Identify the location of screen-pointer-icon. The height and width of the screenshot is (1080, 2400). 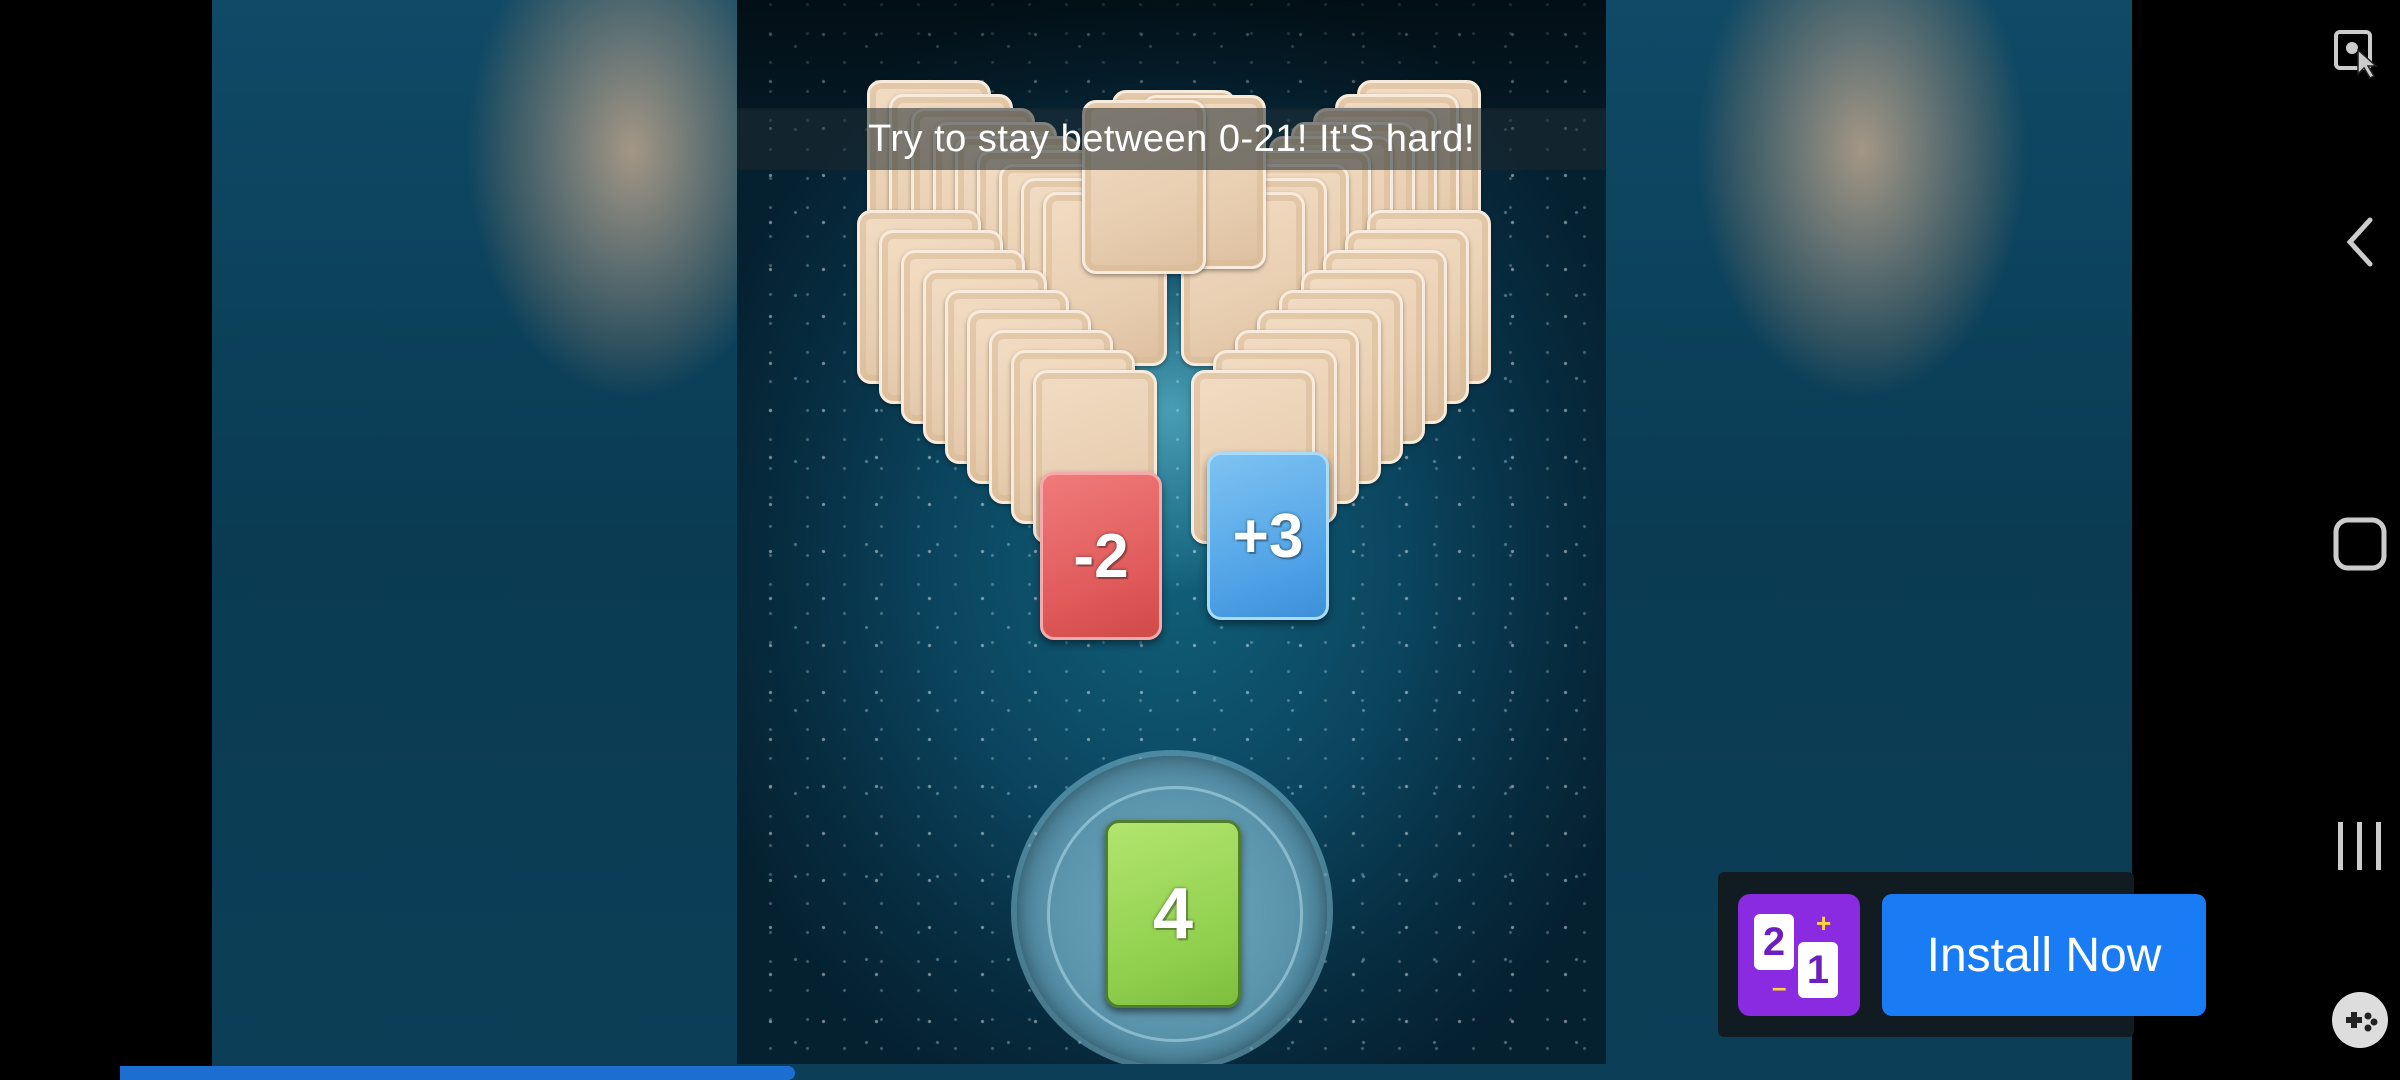
(2360, 54).